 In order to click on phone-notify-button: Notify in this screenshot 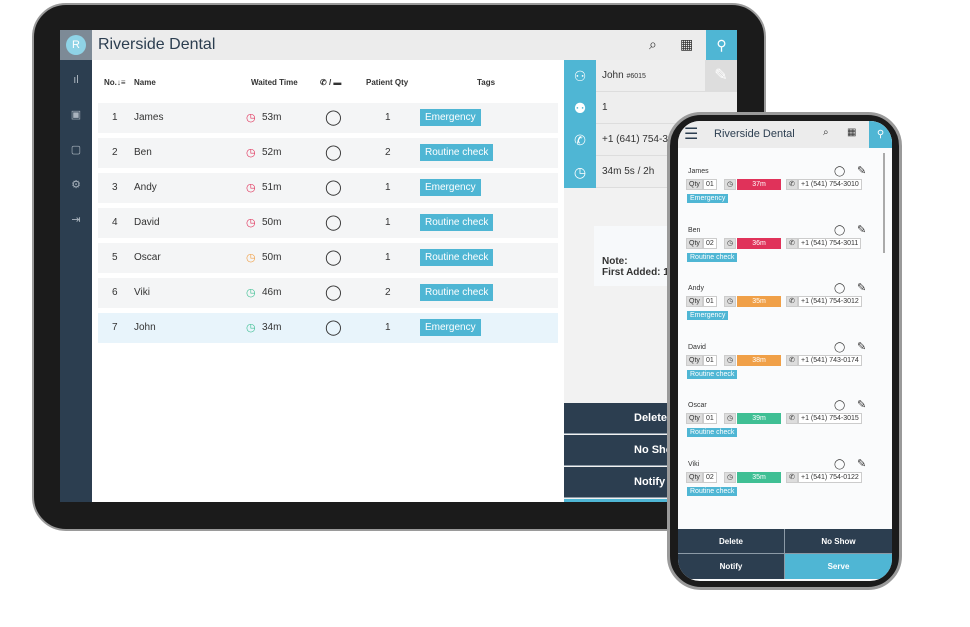, I will do `click(731, 566)`.